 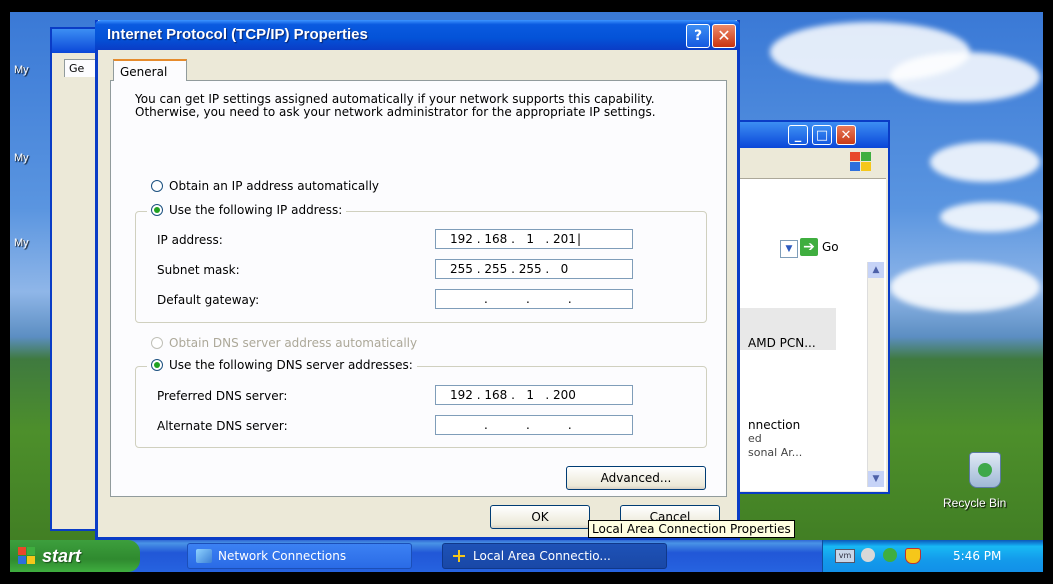 What do you see at coordinates (691, 529) in the screenshot?
I see `tooltip: Local Area Connection Properties` at bounding box center [691, 529].